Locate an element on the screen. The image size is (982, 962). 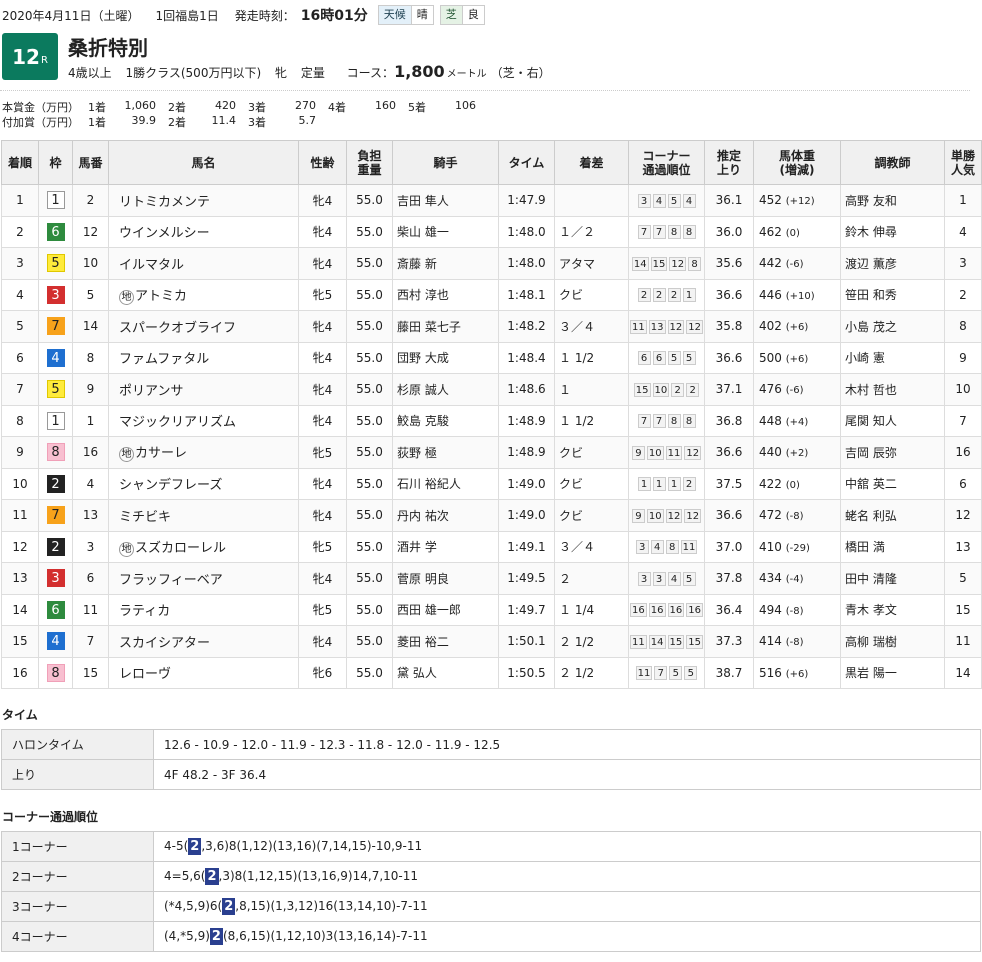
horse-name-cell: ラティカ is located at coordinates (203, 609).